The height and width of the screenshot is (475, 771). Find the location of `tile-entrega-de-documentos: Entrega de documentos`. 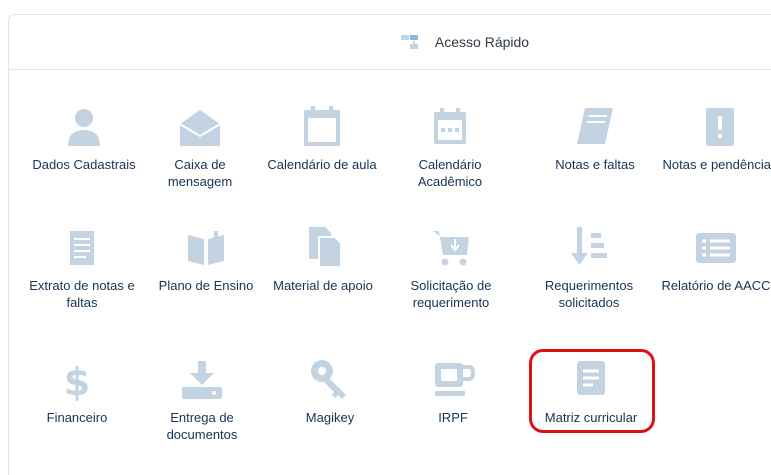

tile-entrega-de-documentos: Entrega de documentos is located at coordinates (202, 400).